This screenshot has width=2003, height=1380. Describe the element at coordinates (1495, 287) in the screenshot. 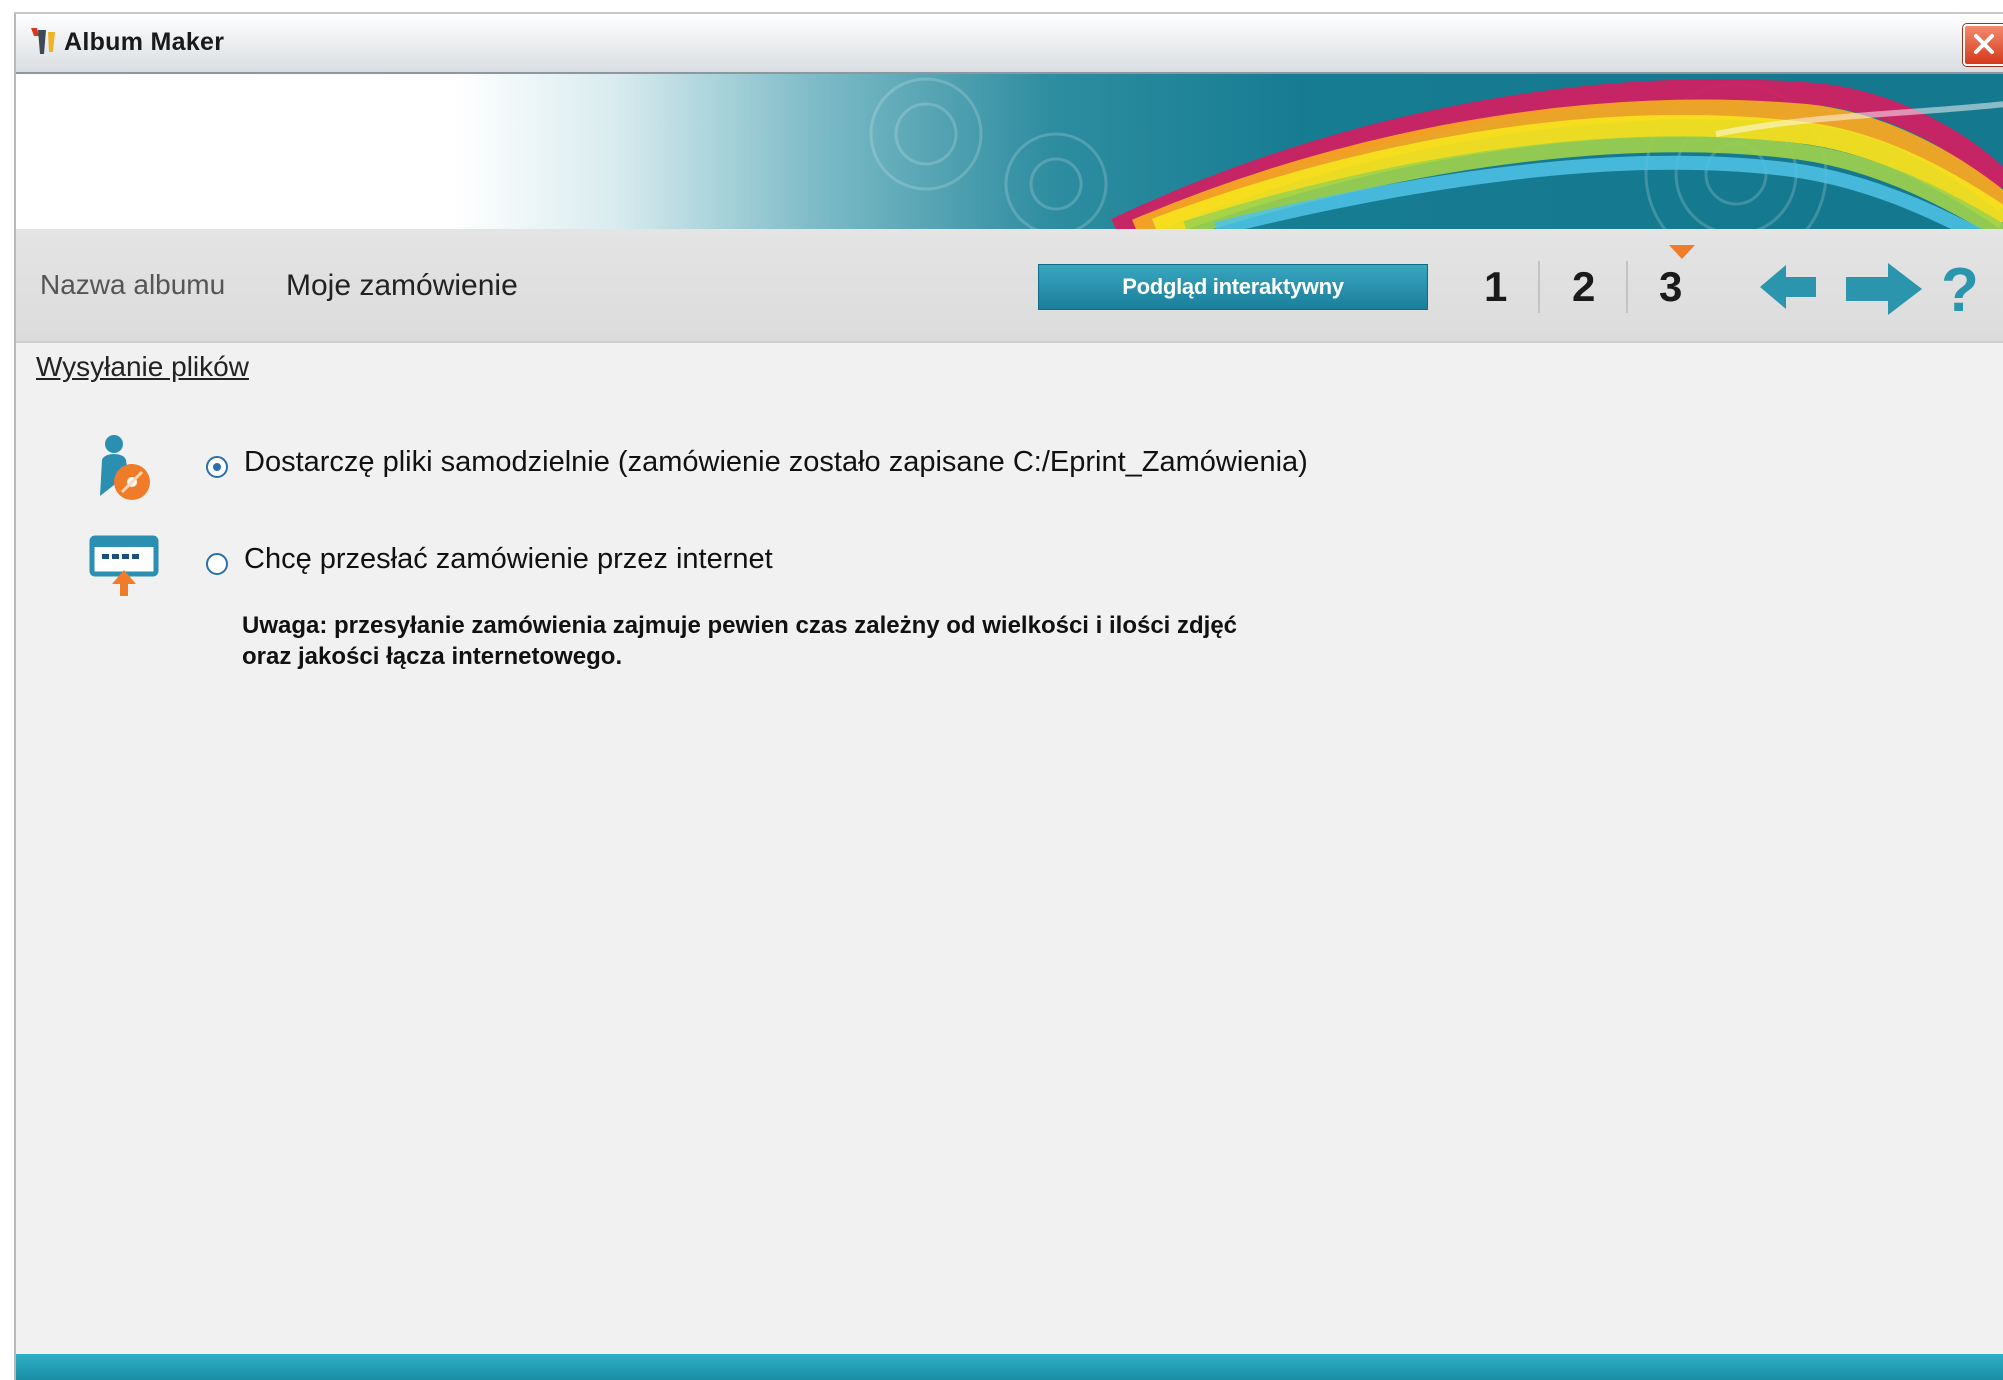

I see `step-1: 1` at that location.